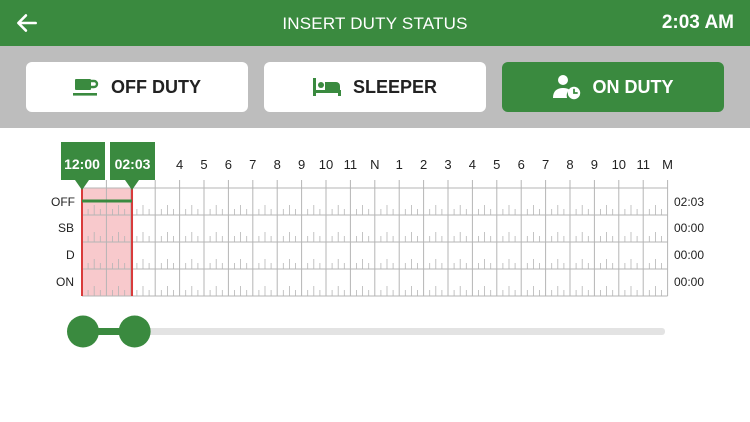  What do you see at coordinates (63, 202) in the screenshot?
I see `row-label-off: OFF` at bounding box center [63, 202].